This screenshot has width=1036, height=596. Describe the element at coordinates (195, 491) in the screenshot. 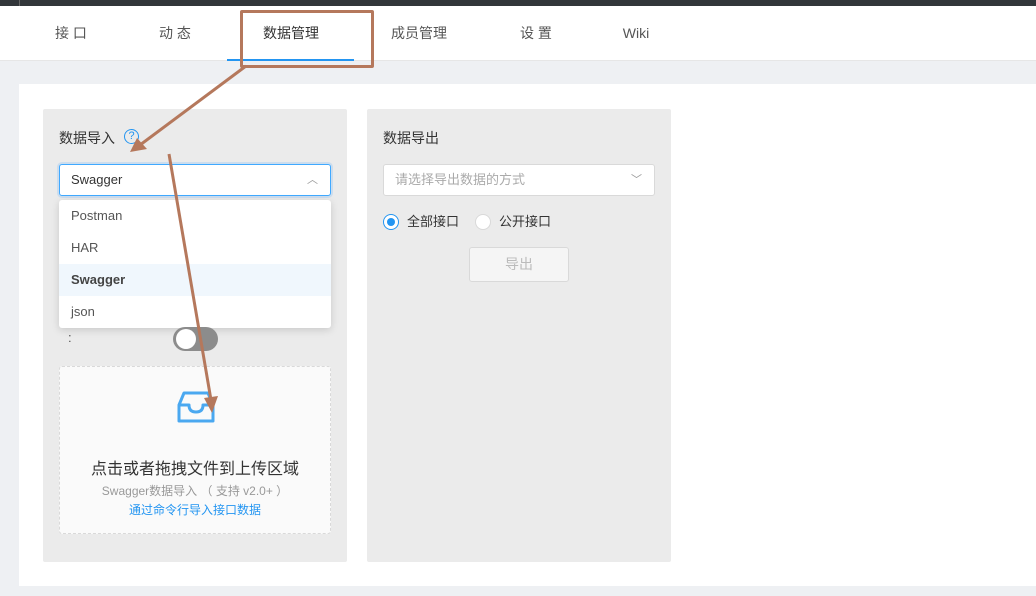

I see `upload-hint-text: Swagger数据导入 （ 支持 v2.0+ ）` at that location.